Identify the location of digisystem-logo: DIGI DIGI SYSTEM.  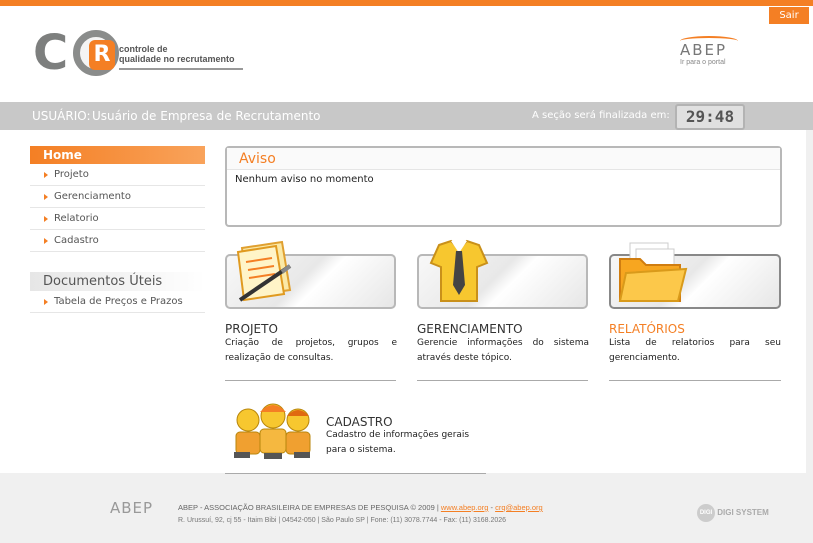
(733, 513).